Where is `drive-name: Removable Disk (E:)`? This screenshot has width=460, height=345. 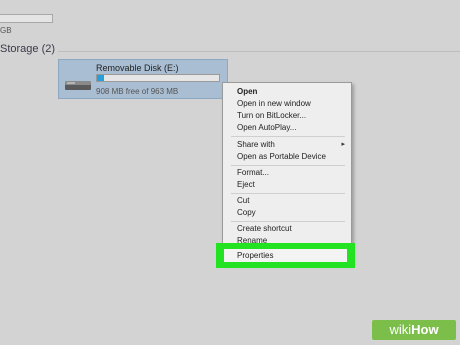
drive-name: Removable Disk (E:) is located at coordinates (137, 68).